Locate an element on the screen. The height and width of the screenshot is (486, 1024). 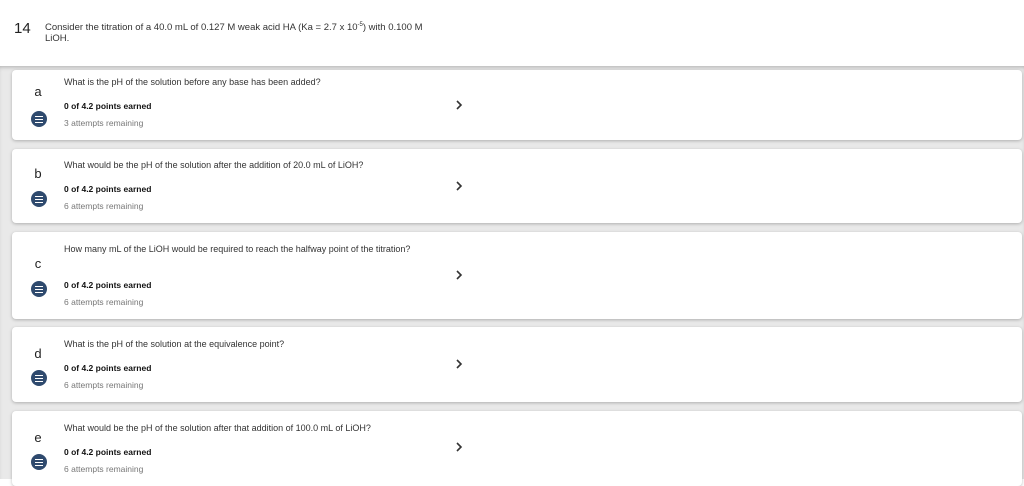
part-letter: d is located at coordinates (38, 353).